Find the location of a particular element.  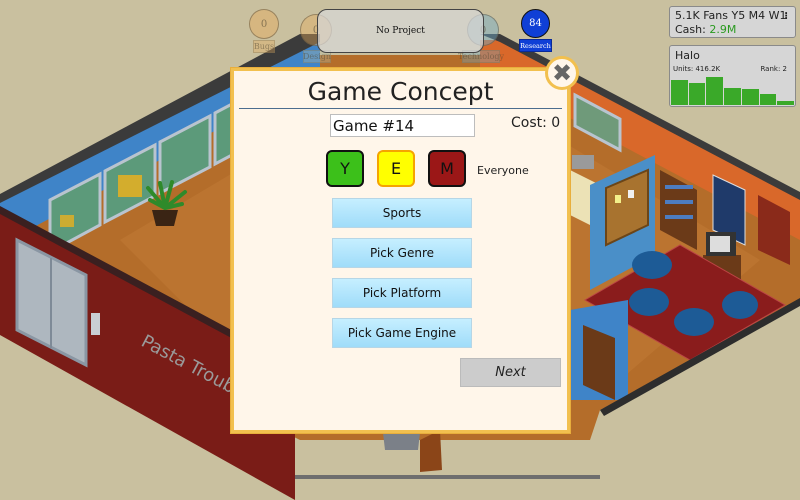

project-status-text: No Project is located at coordinates (400, 31).